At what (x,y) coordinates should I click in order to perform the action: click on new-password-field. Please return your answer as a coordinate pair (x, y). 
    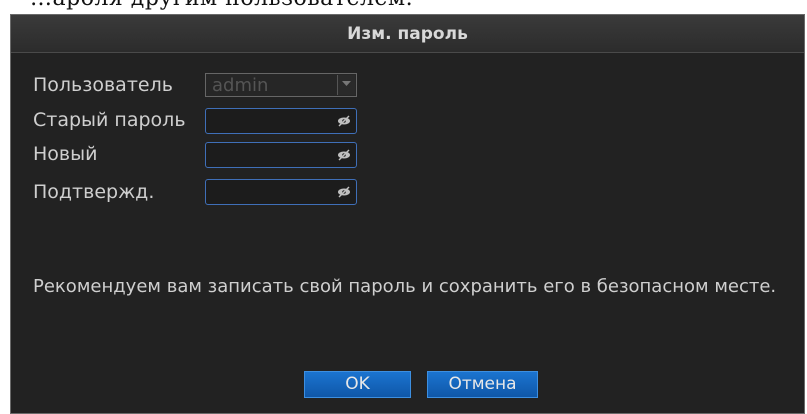
    Looking at the image, I should click on (281, 155).